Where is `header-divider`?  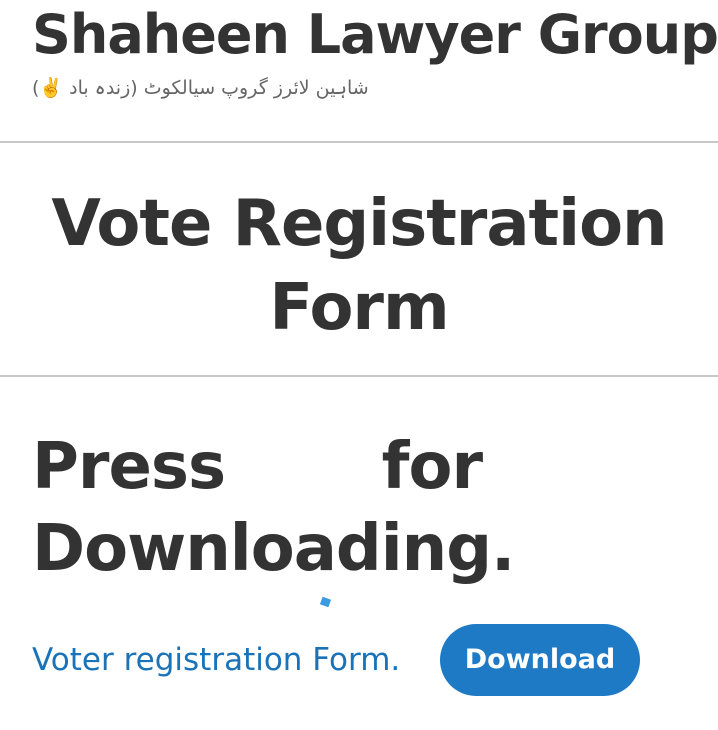
header-divider is located at coordinates (359, 142).